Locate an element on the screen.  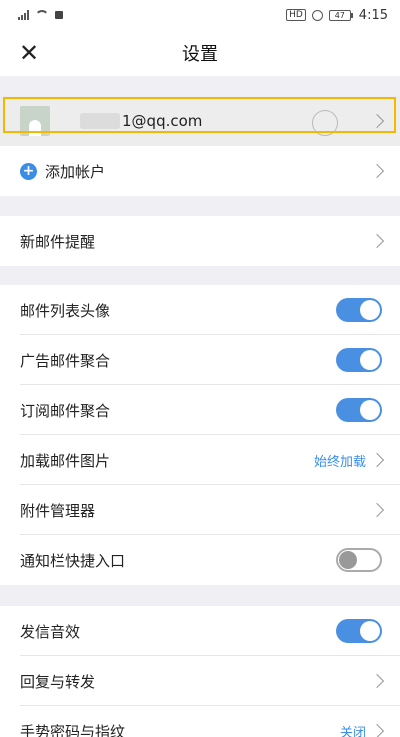
avatar is located at coordinates (35, 121).